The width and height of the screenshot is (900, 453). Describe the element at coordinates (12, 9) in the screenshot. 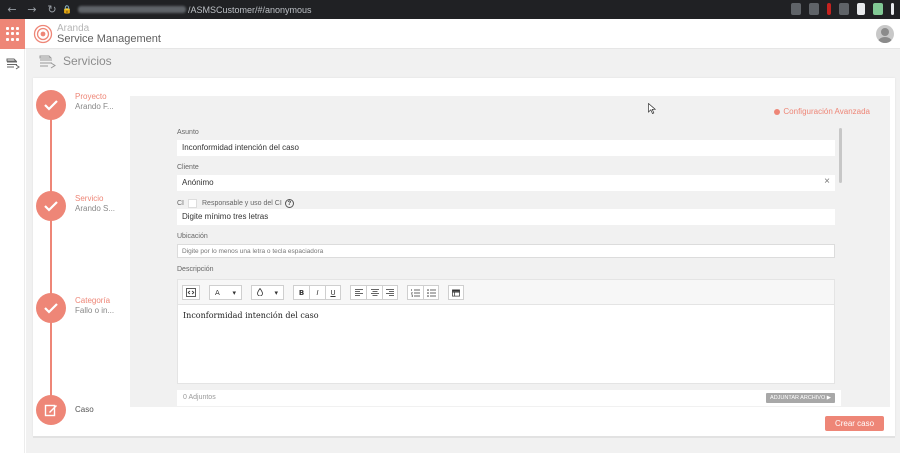

I see `back-icon: ←` at that location.